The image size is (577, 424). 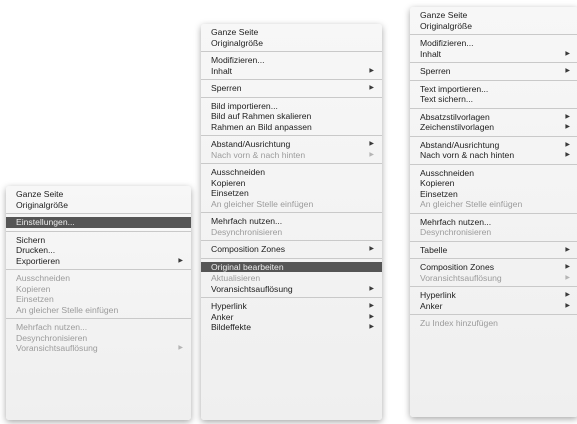 I want to click on menu-item-sichern: Sichern, so click(x=98, y=240).